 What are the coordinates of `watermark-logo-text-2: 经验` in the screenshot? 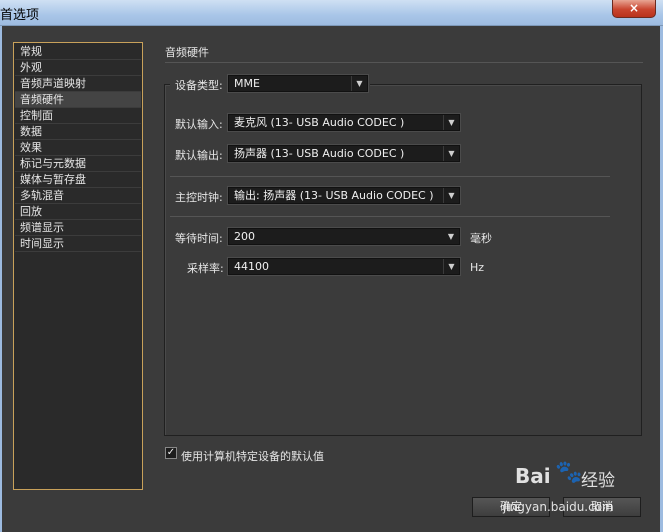 It's located at (598, 481).